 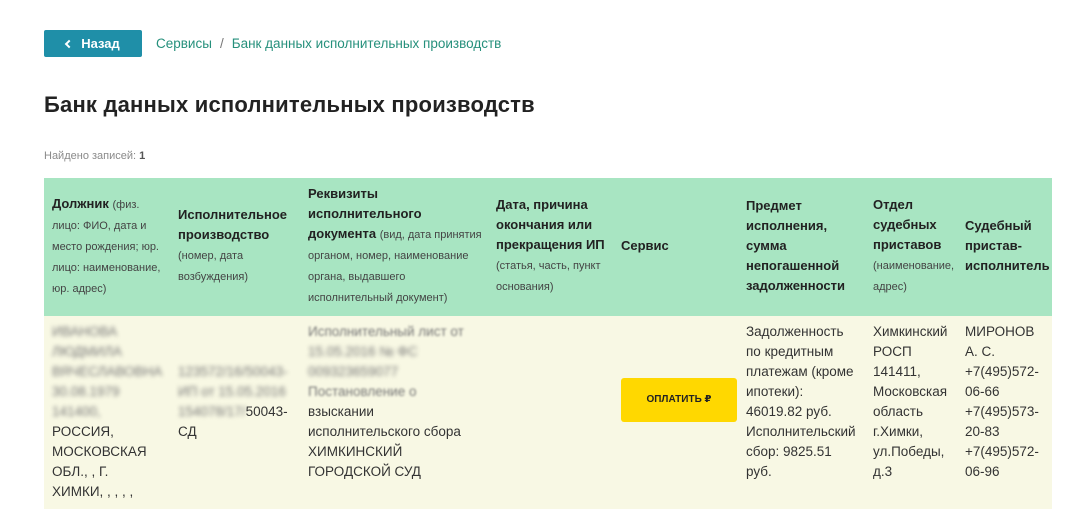 I want to click on subject-line: платежам (кроме, so click(x=800, y=371).